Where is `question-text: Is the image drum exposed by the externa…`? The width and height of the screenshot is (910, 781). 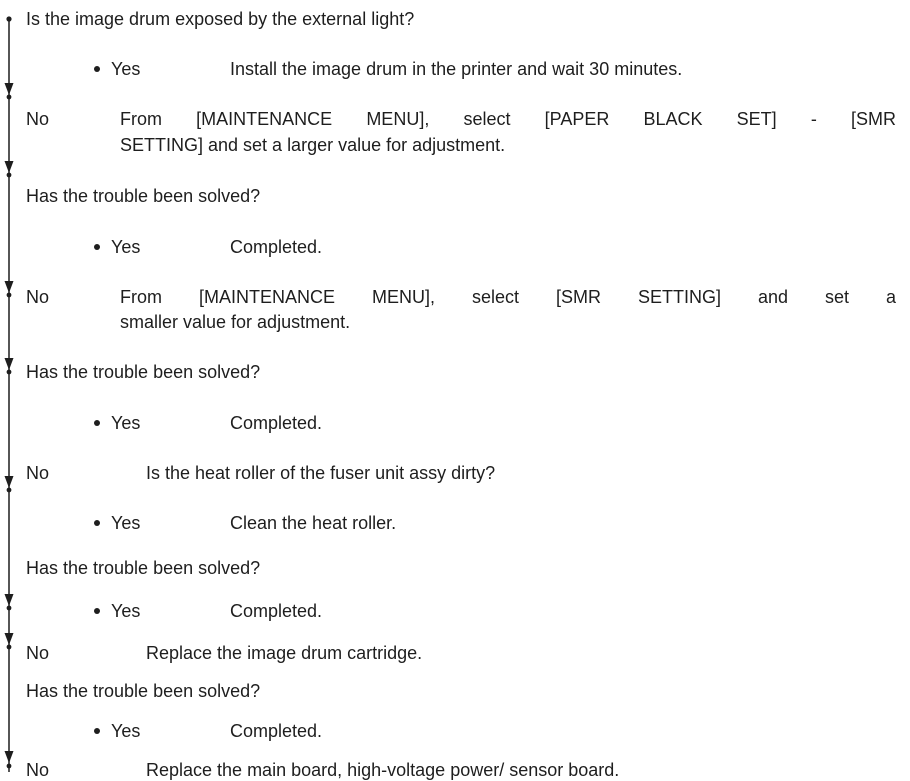 question-text: Is the image drum exposed by the externa… is located at coordinates (220, 19).